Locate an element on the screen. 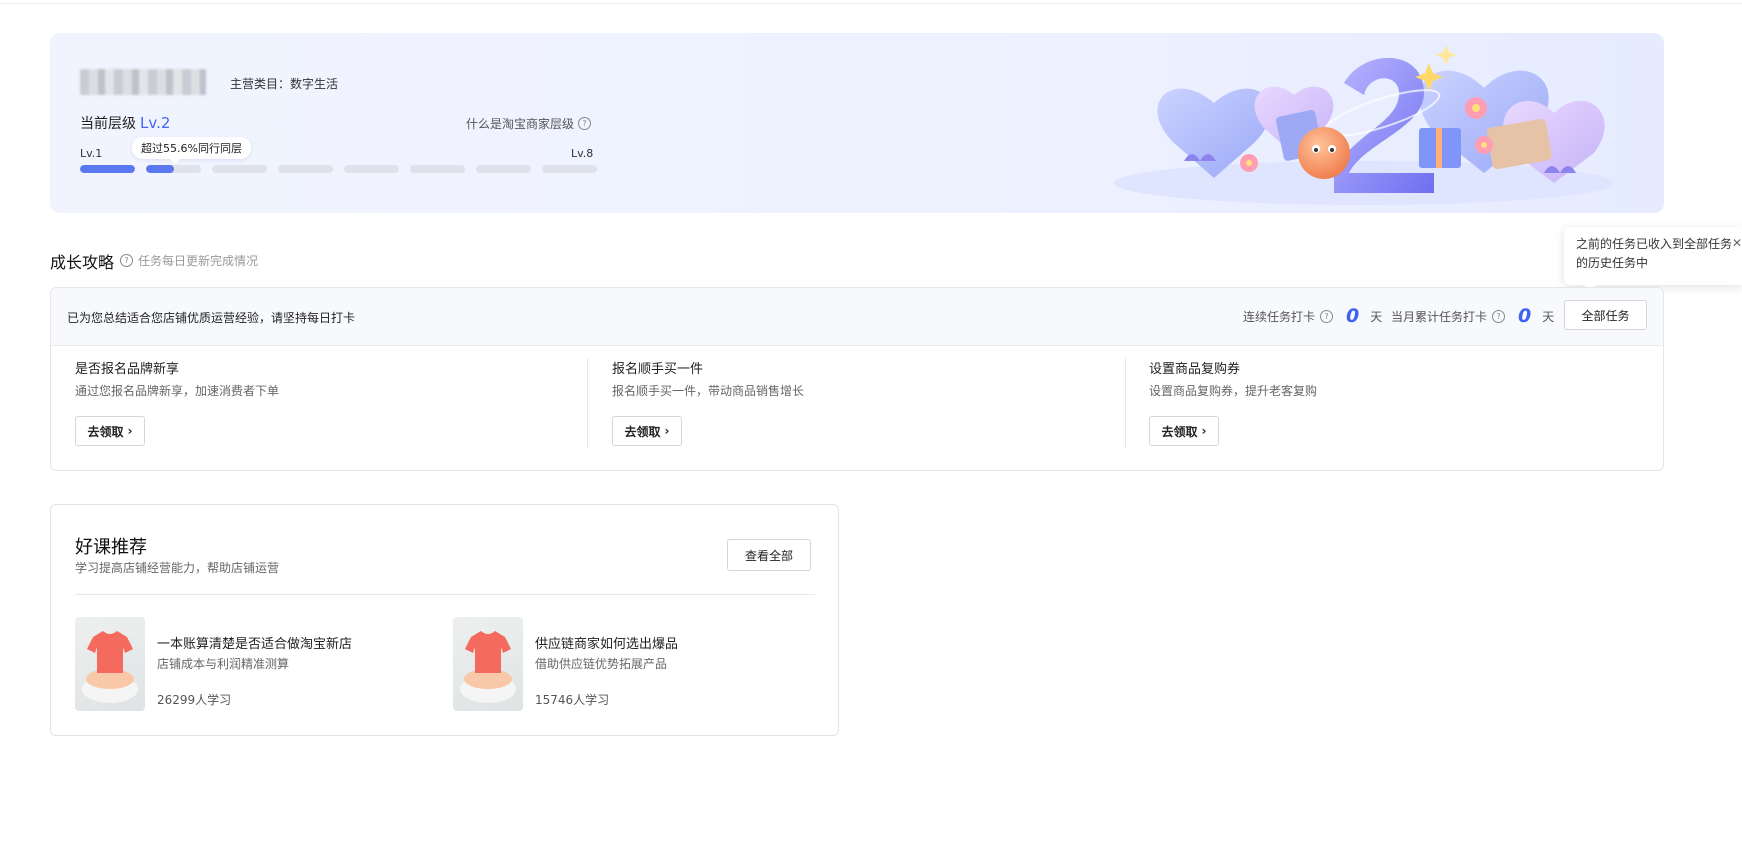 This screenshot has height=853, width=1742. month-counter: 当月累计任务打卡 ? 0 天 is located at coordinates (1472, 316).